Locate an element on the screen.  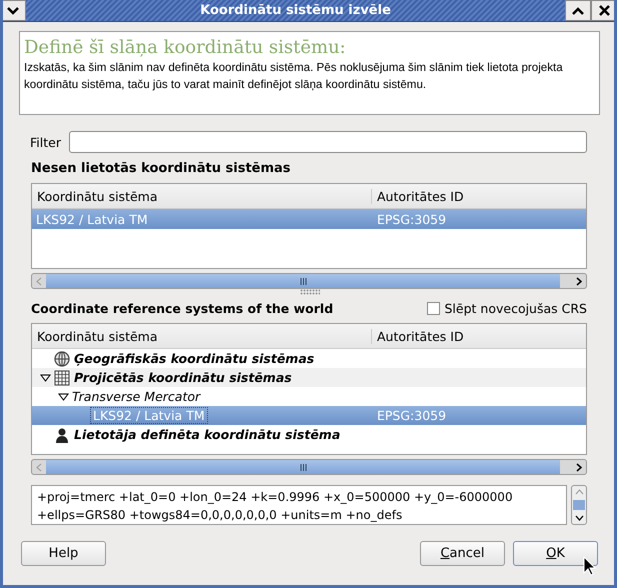
section-heading: Coordinate reference systems of the world is located at coordinates (182, 308).